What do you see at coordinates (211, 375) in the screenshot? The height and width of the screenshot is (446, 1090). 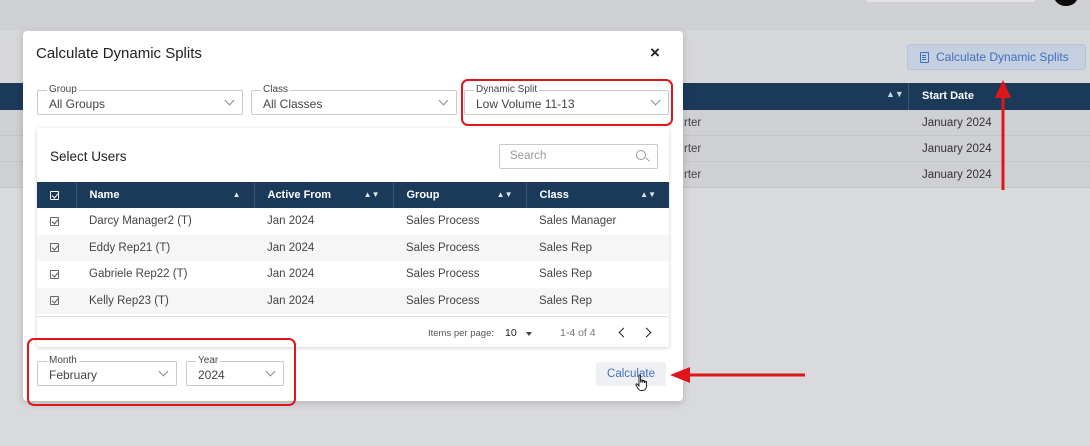 I see `year-value: 2024` at bounding box center [211, 375].